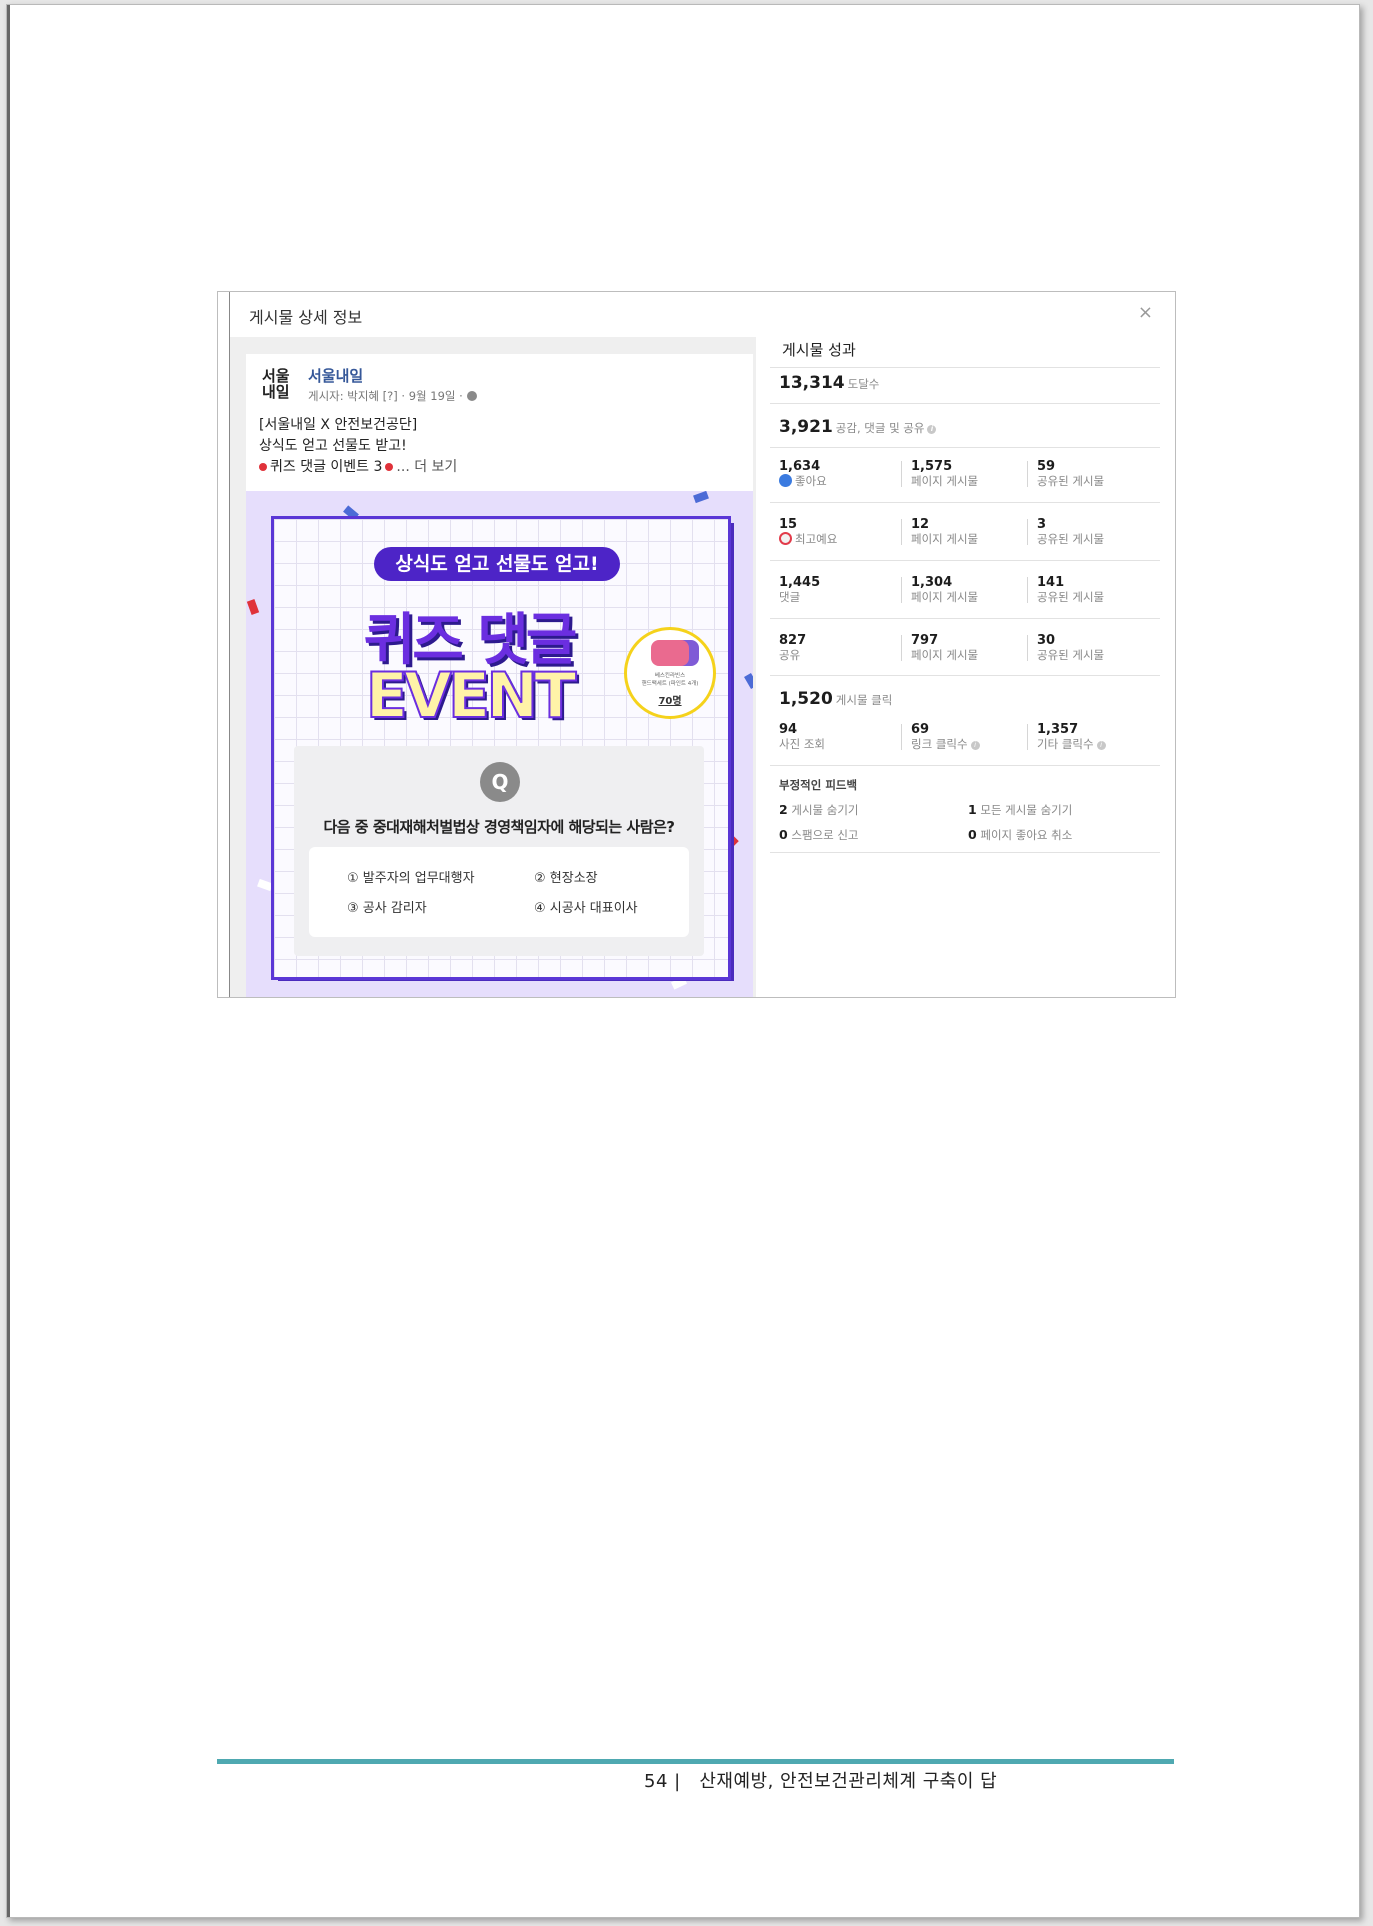  I want to click on love-shared-value: 3, so click(1042, 524).